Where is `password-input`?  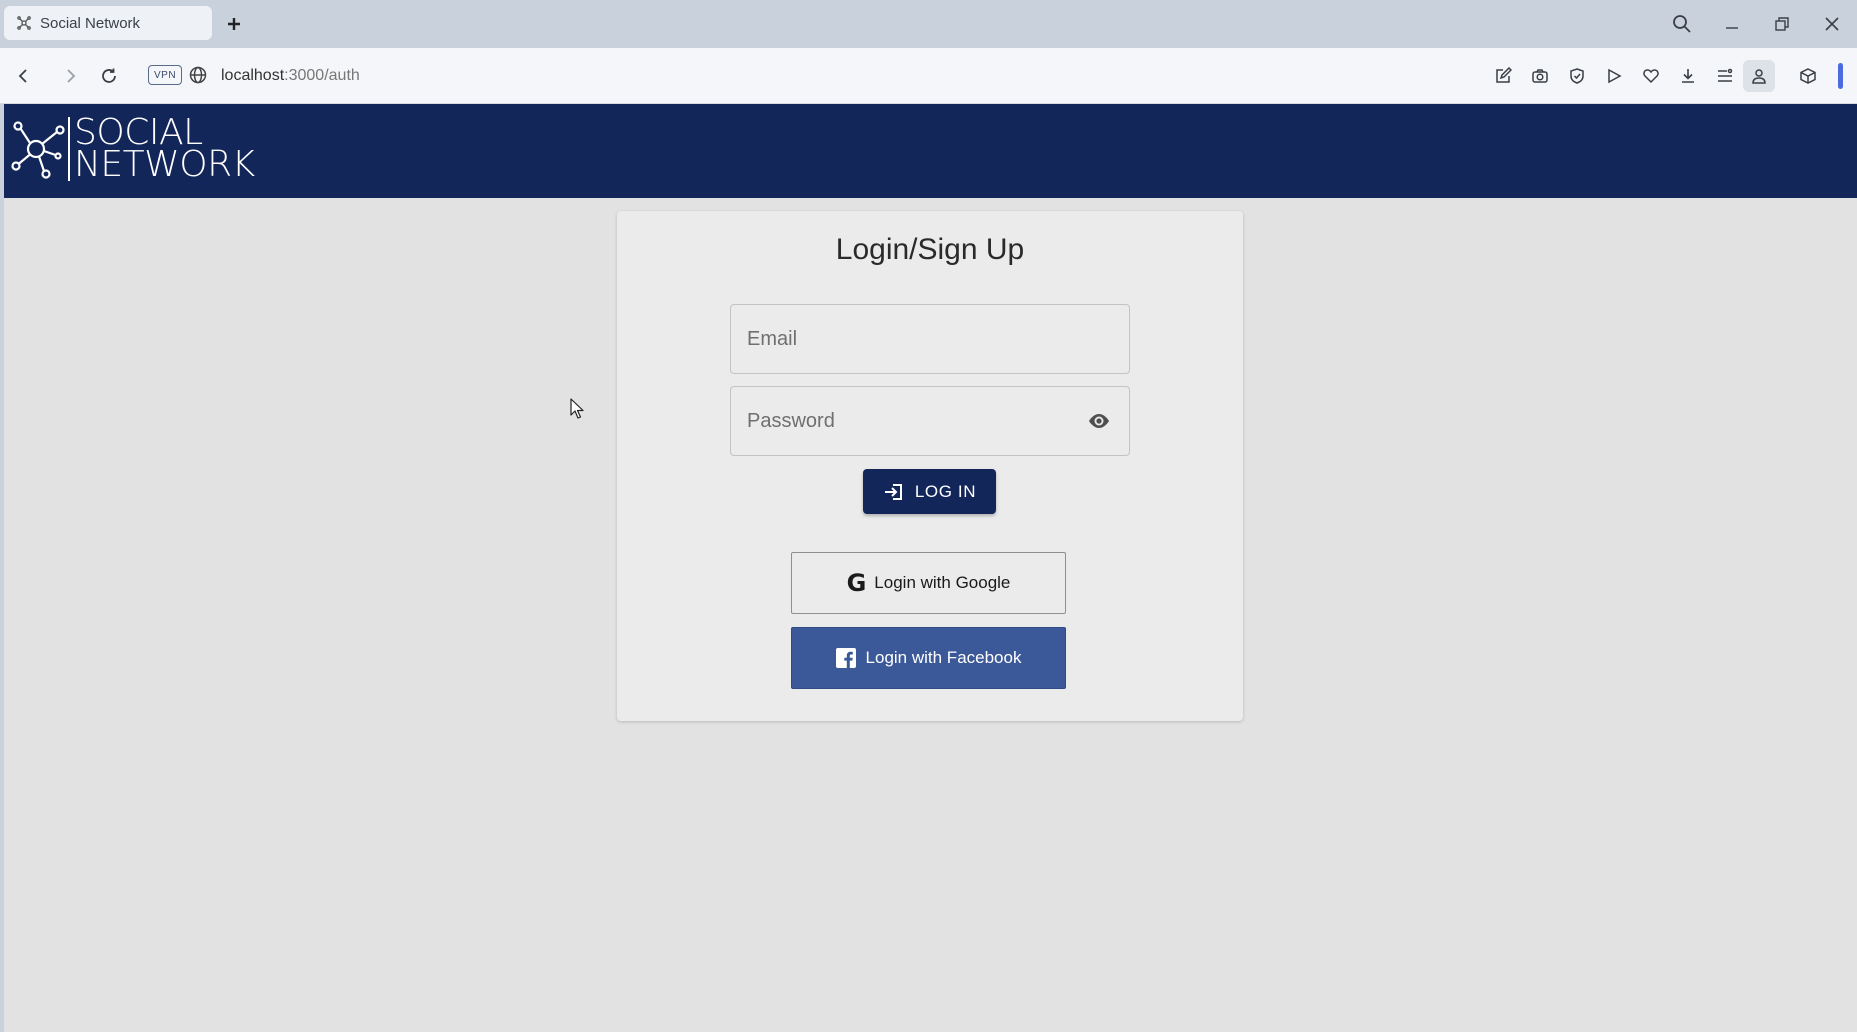 password-input is located at coordinates (916, 421).